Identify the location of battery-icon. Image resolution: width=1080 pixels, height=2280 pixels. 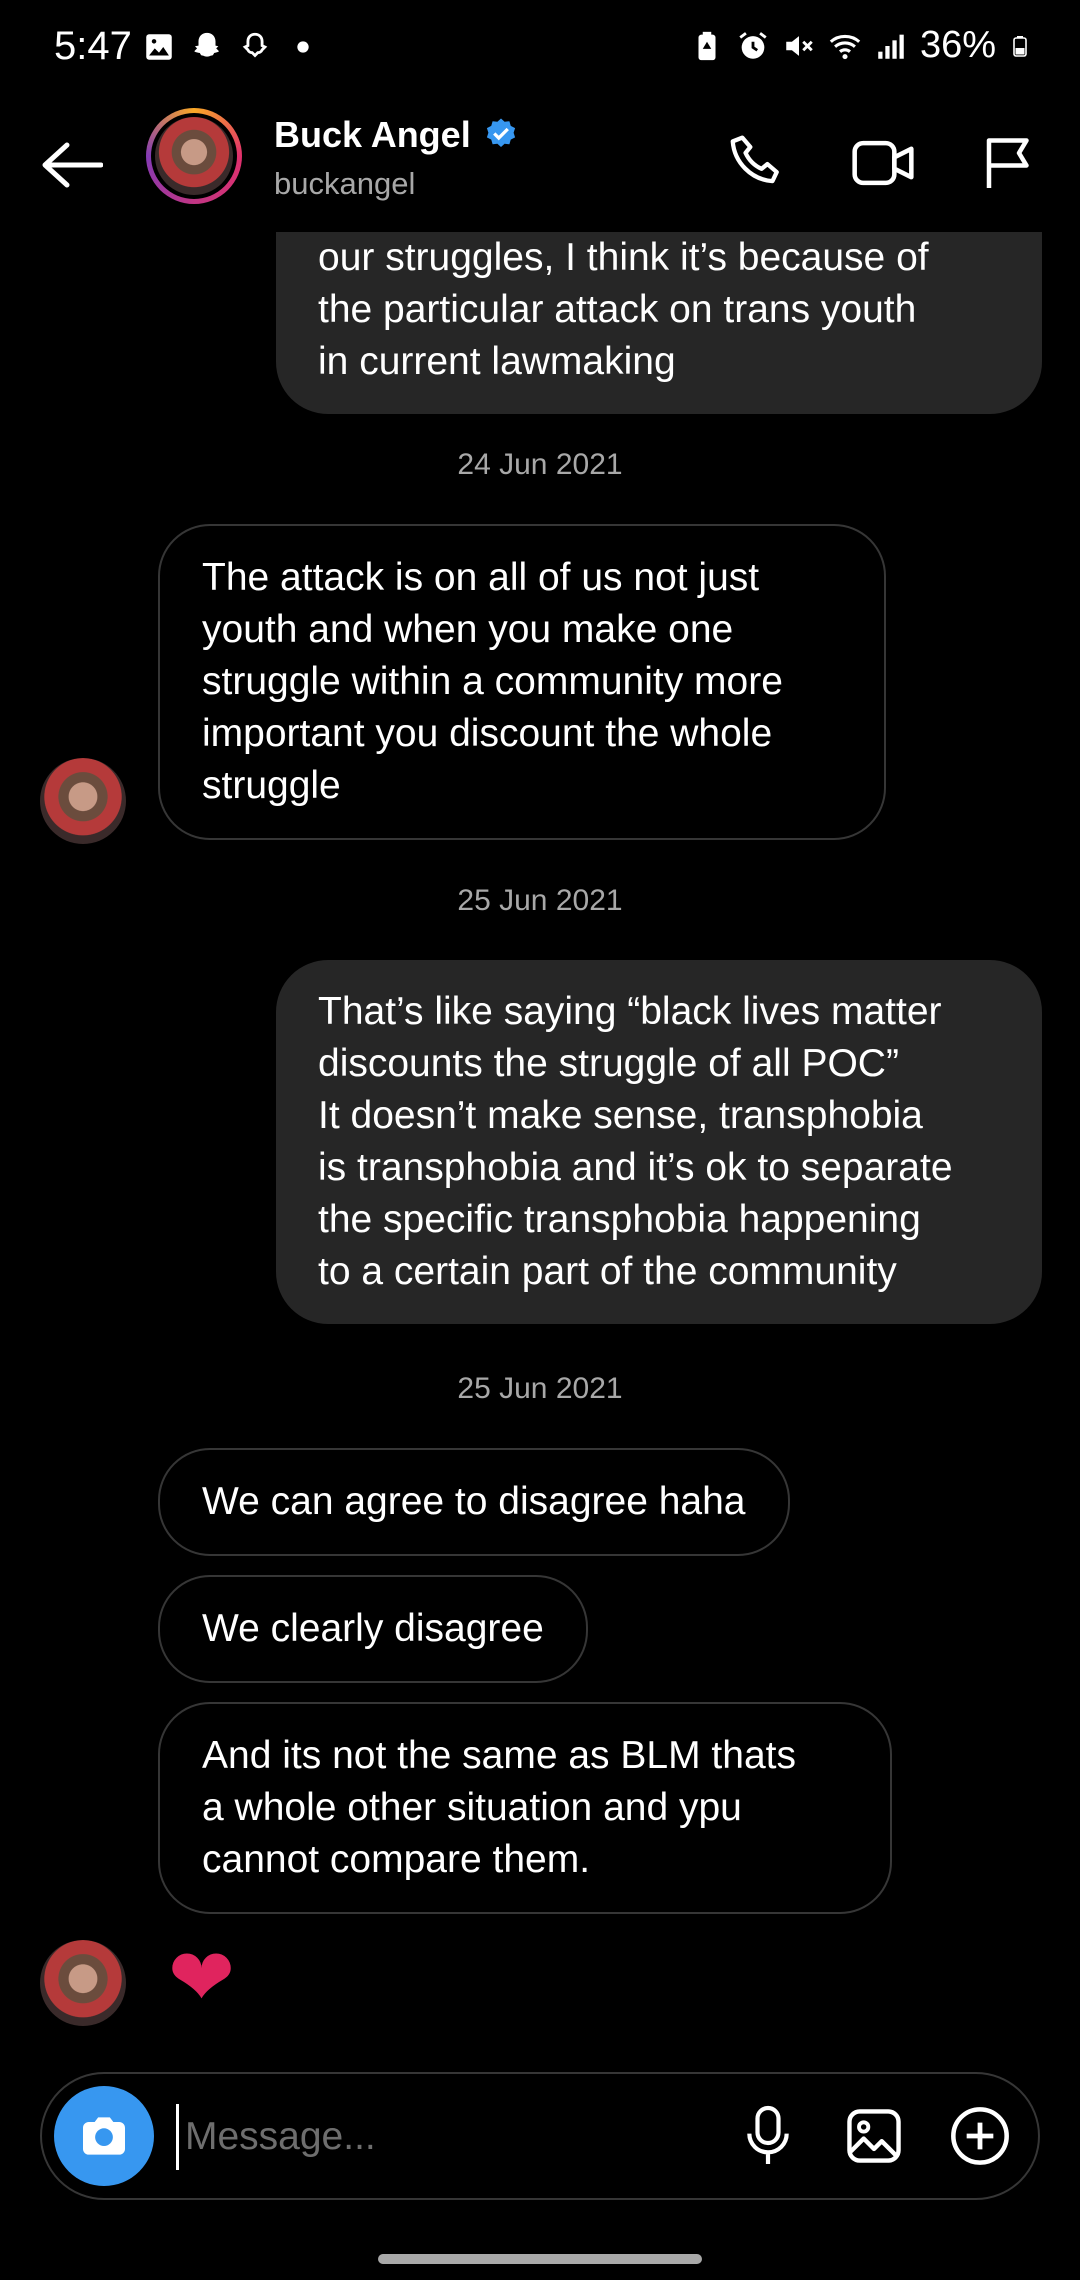
(1020, 46).